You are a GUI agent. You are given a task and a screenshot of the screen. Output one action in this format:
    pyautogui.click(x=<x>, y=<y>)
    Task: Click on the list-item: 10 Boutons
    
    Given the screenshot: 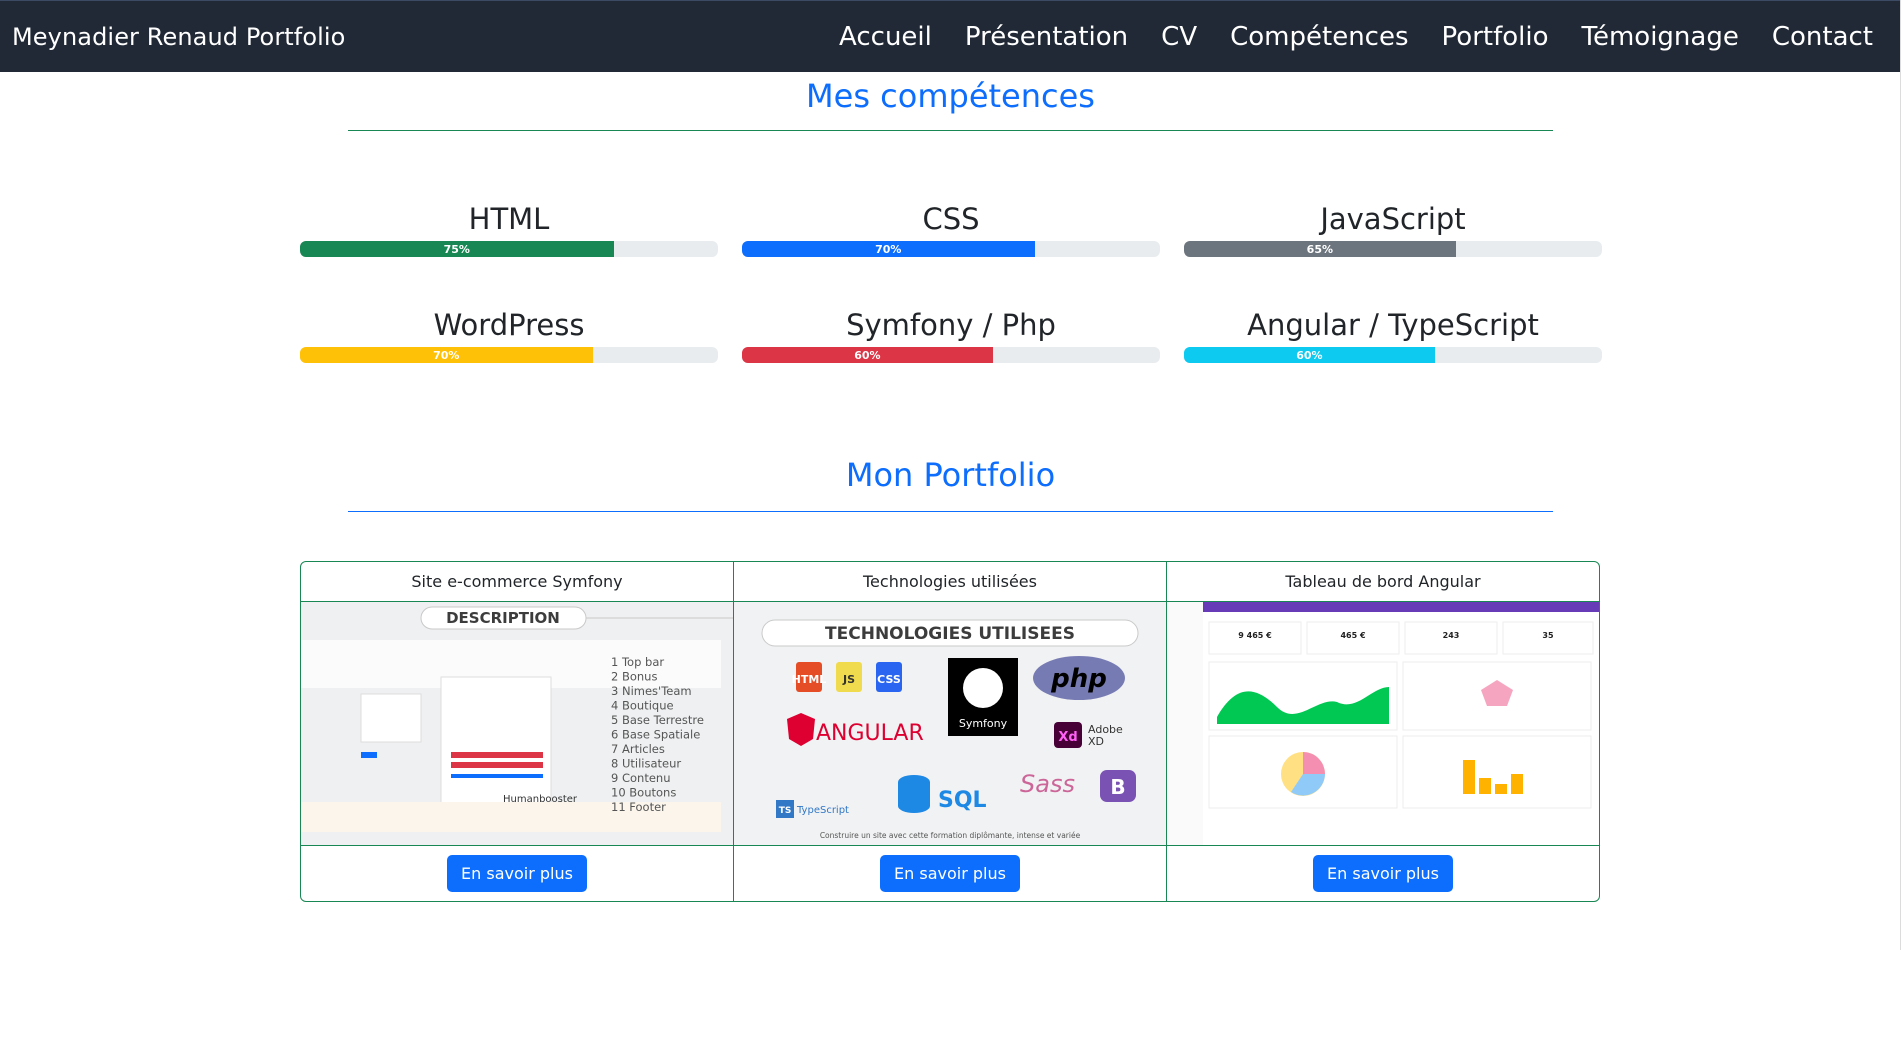 What is the action you would take?
    pyautogui.click(x=643, y=793)
    